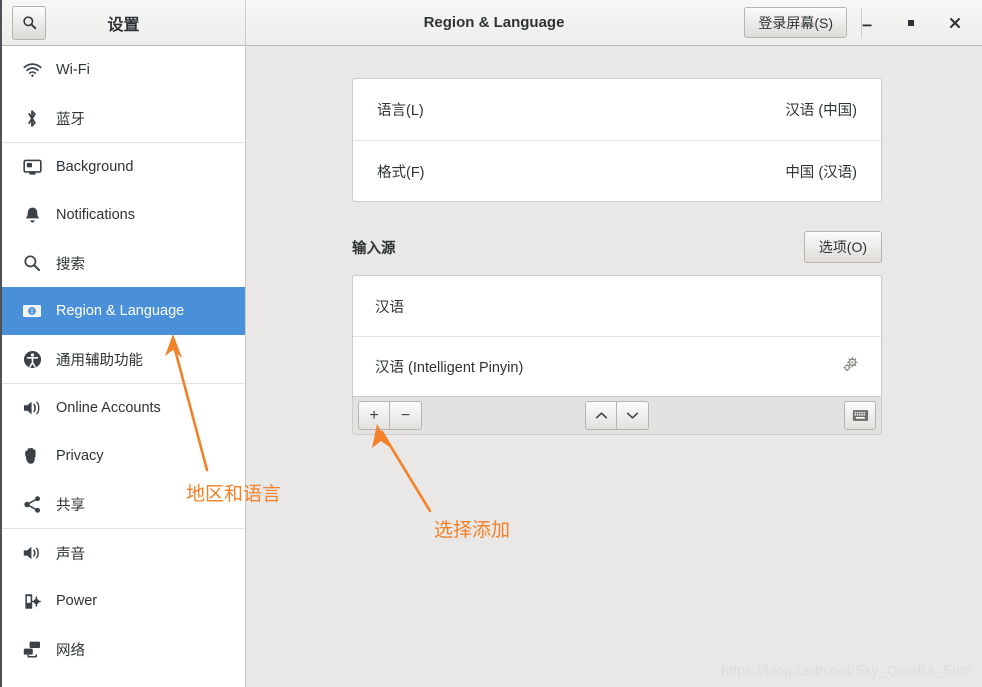  I want to click on list-item: 汉语, so click(617, 306).